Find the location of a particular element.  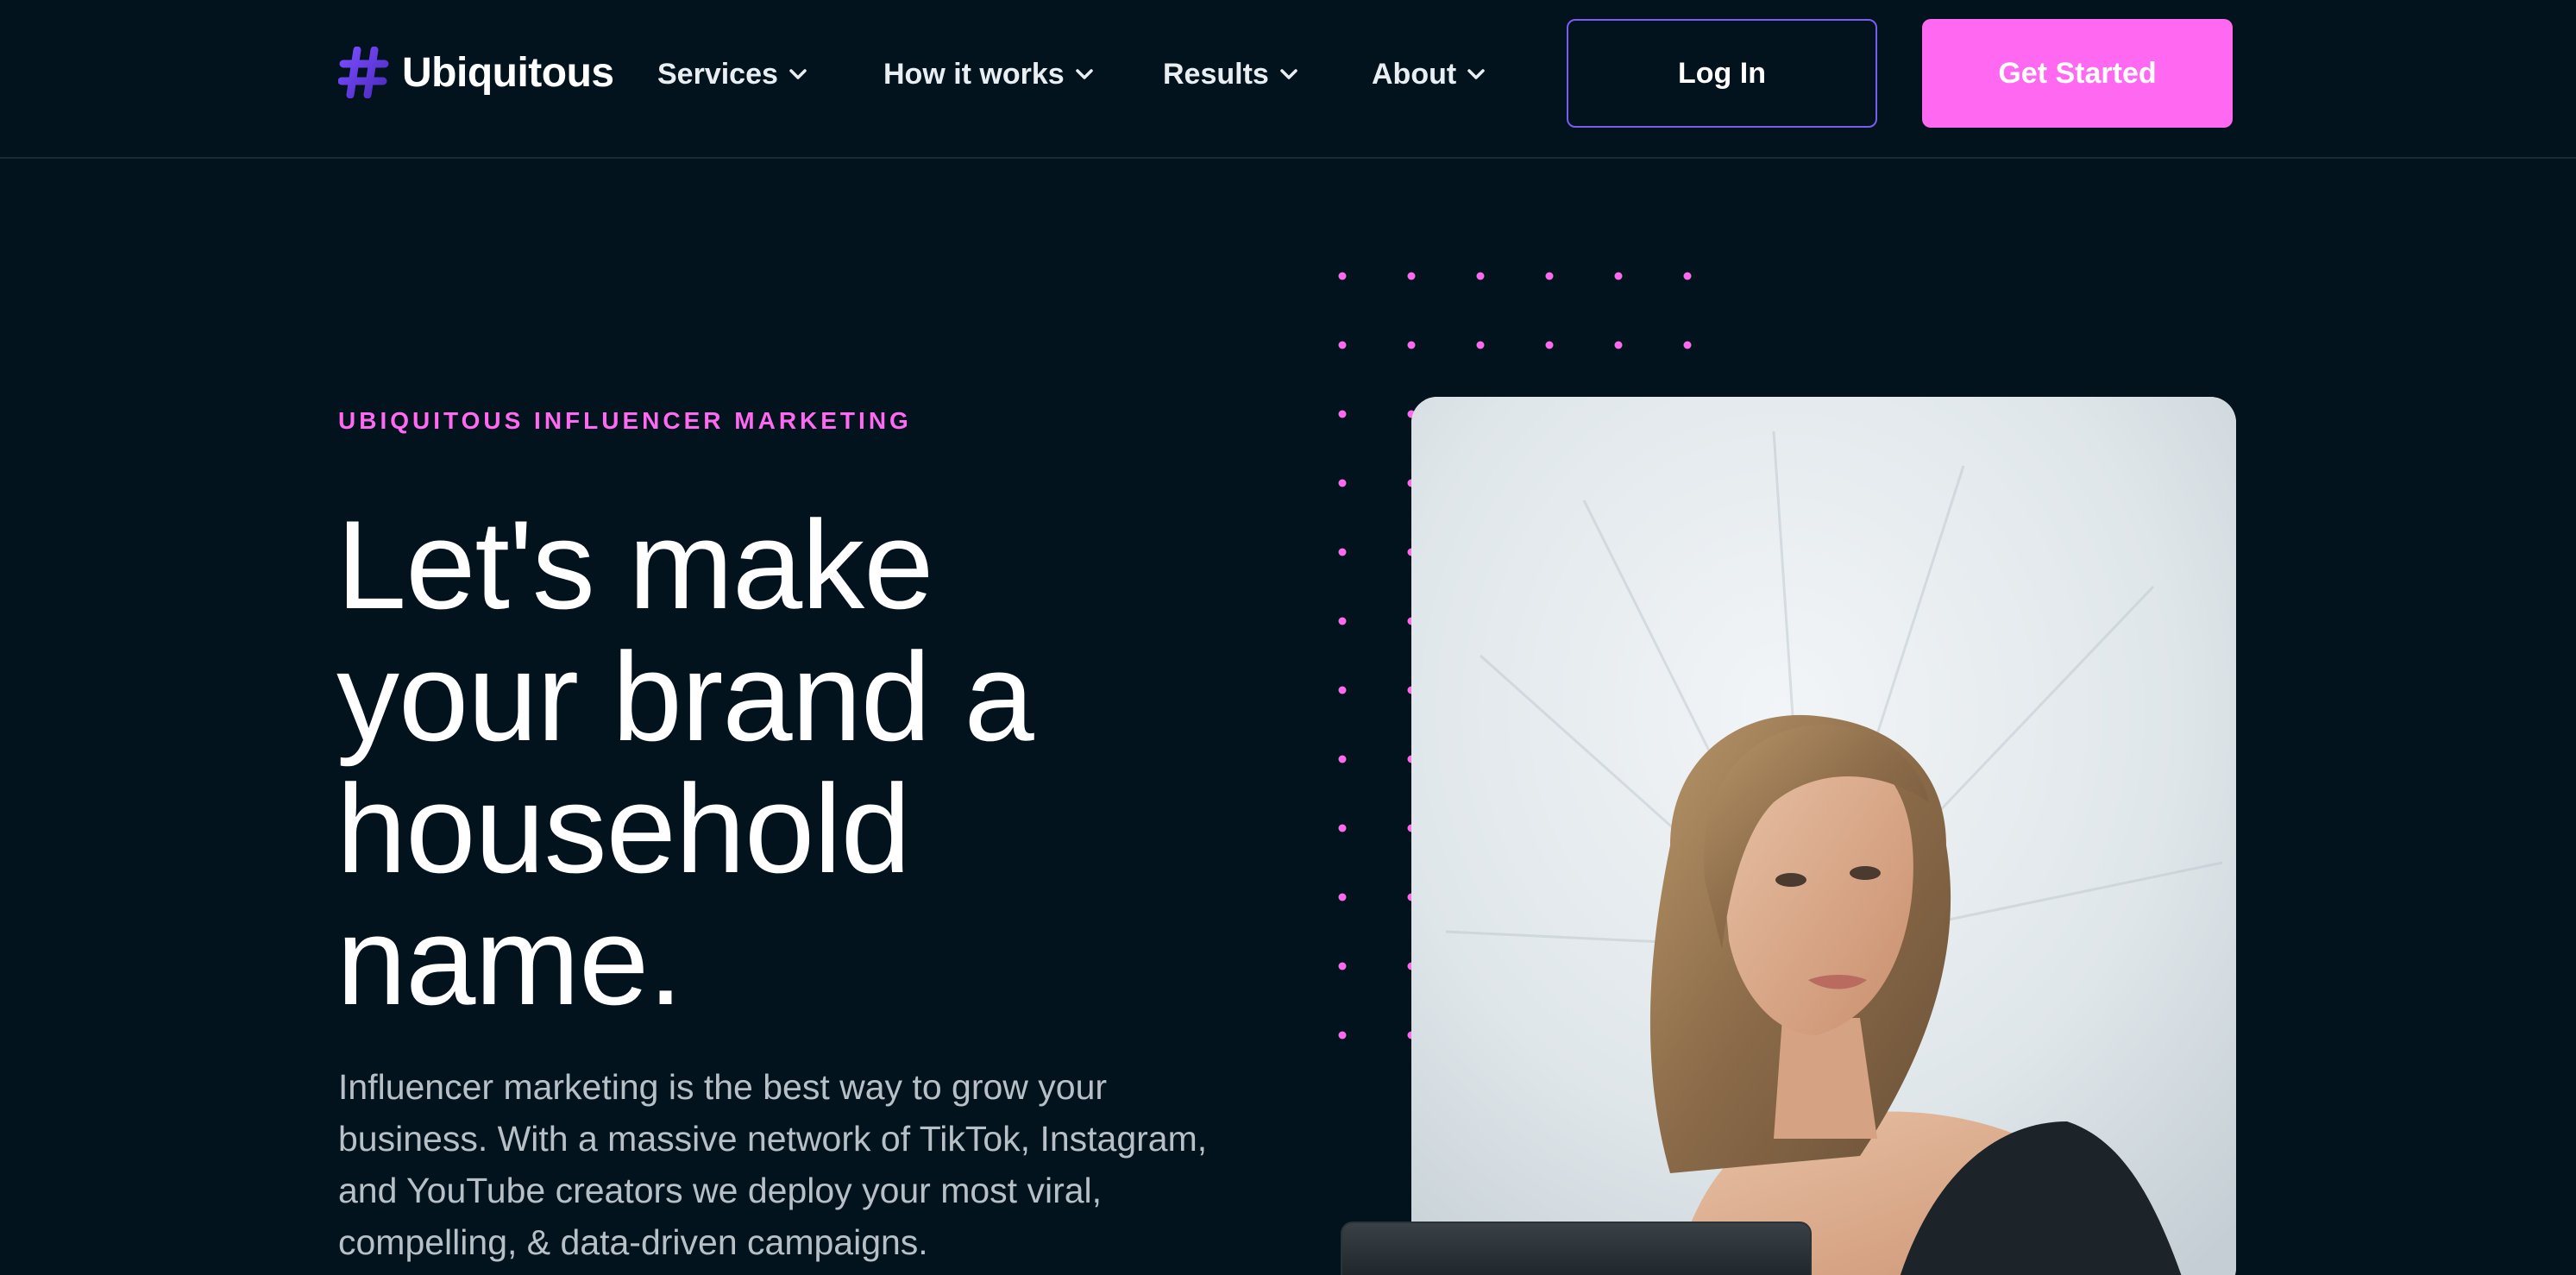

login-button: Log In is located at coordinates (1722, 73).